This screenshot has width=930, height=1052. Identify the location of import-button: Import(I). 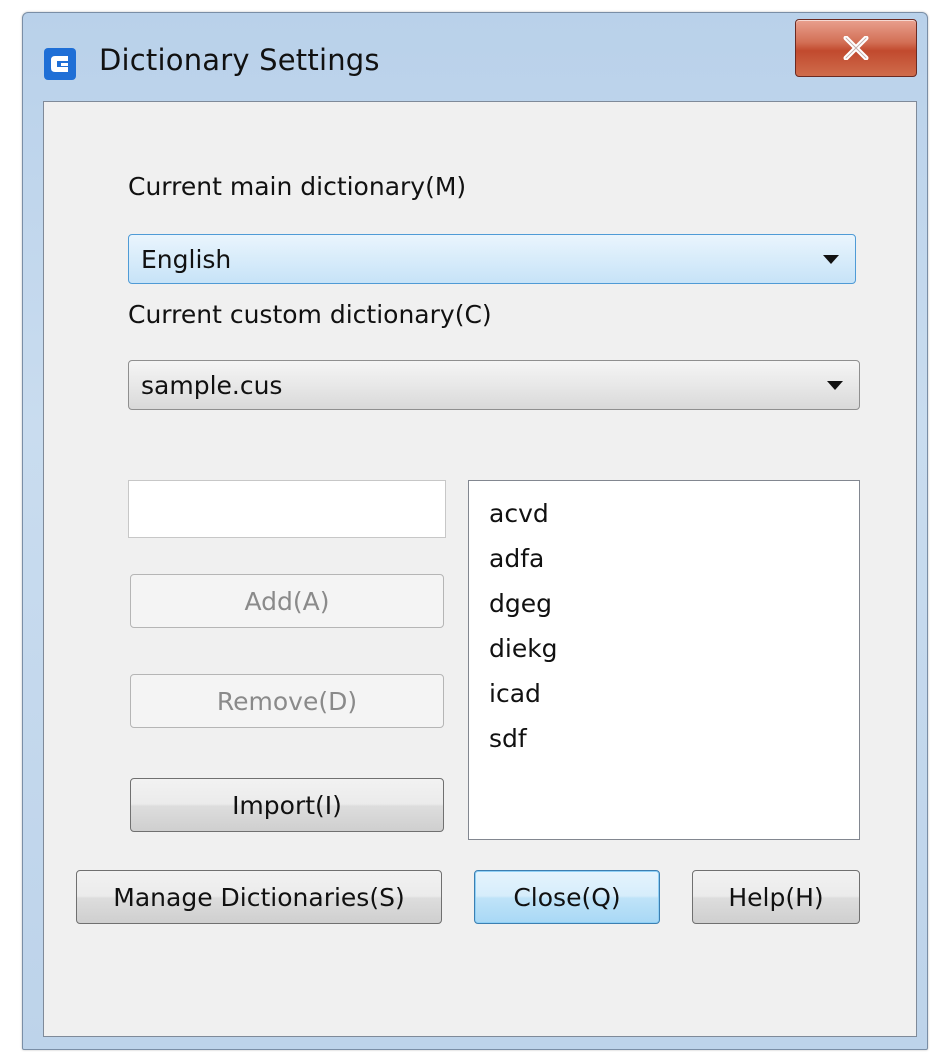
(287, 805).